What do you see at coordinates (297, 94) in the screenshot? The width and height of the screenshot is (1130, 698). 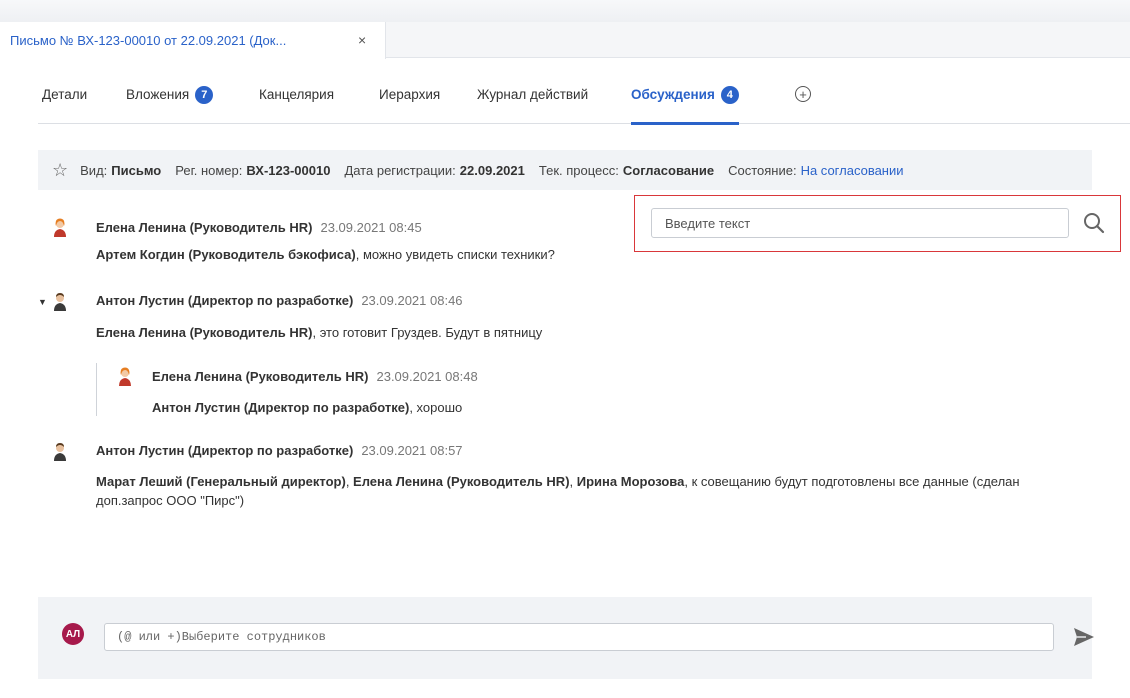 I see `tab-label: Канцелярия` at bounding box center [297, 94].